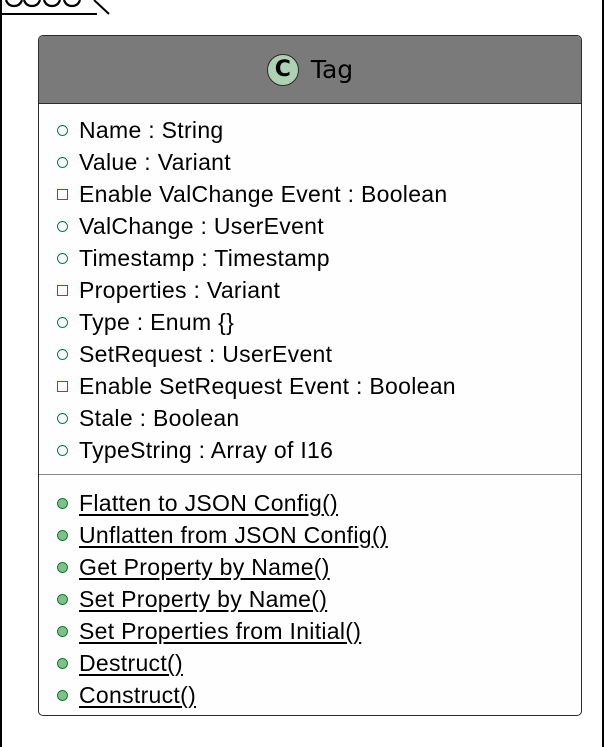 This screenshot has height=747, width=604. I want to click on attribute-label: SetRequest : UserEvent, so click(206, 353).